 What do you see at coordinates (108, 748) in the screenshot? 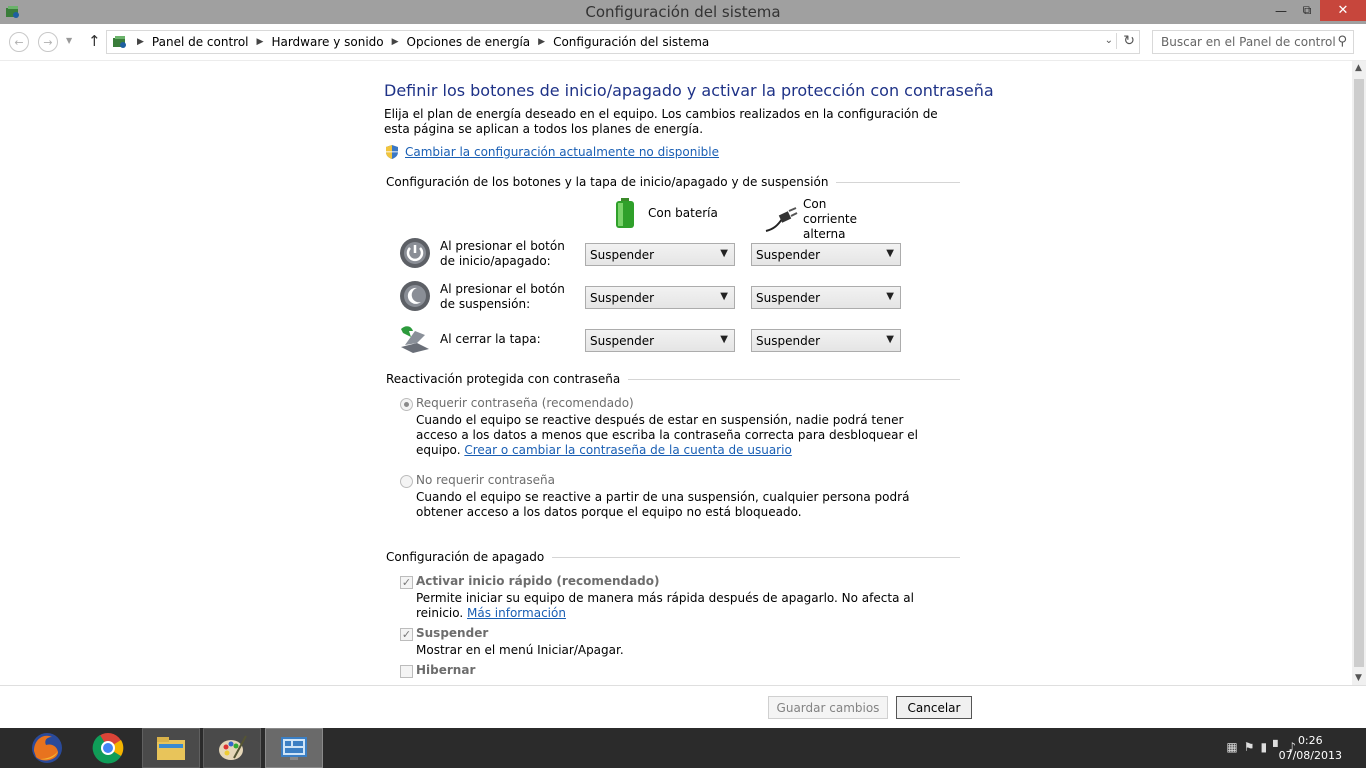
I see `chrome-icon` at bounding box center [108, 748].